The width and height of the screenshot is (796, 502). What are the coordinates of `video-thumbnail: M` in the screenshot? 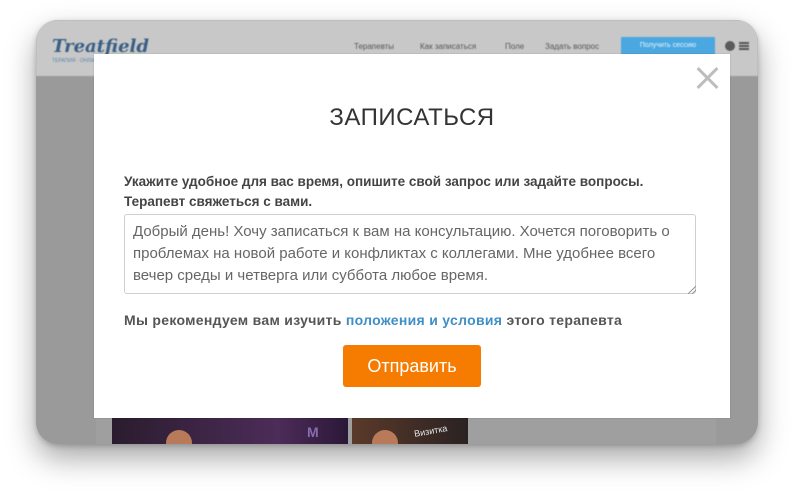 It's located at (230, 431).